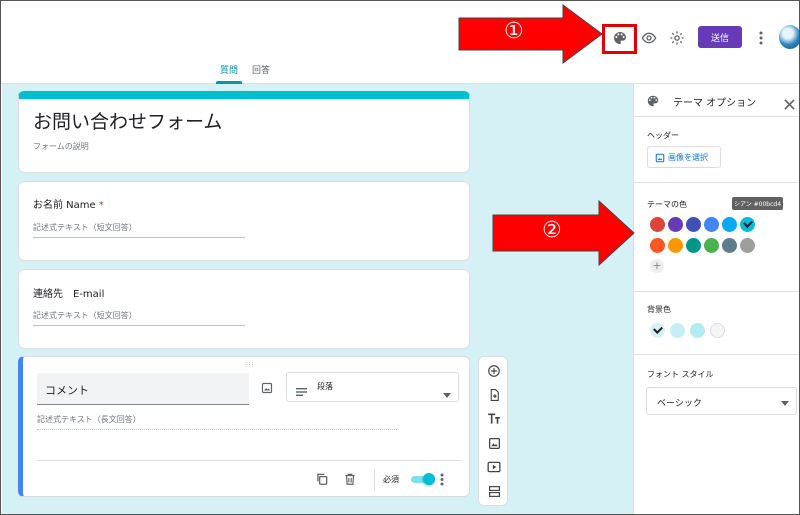 This screenshot has width=800, height=515. I want to click on step-2-label: ②, so click(552, 230).